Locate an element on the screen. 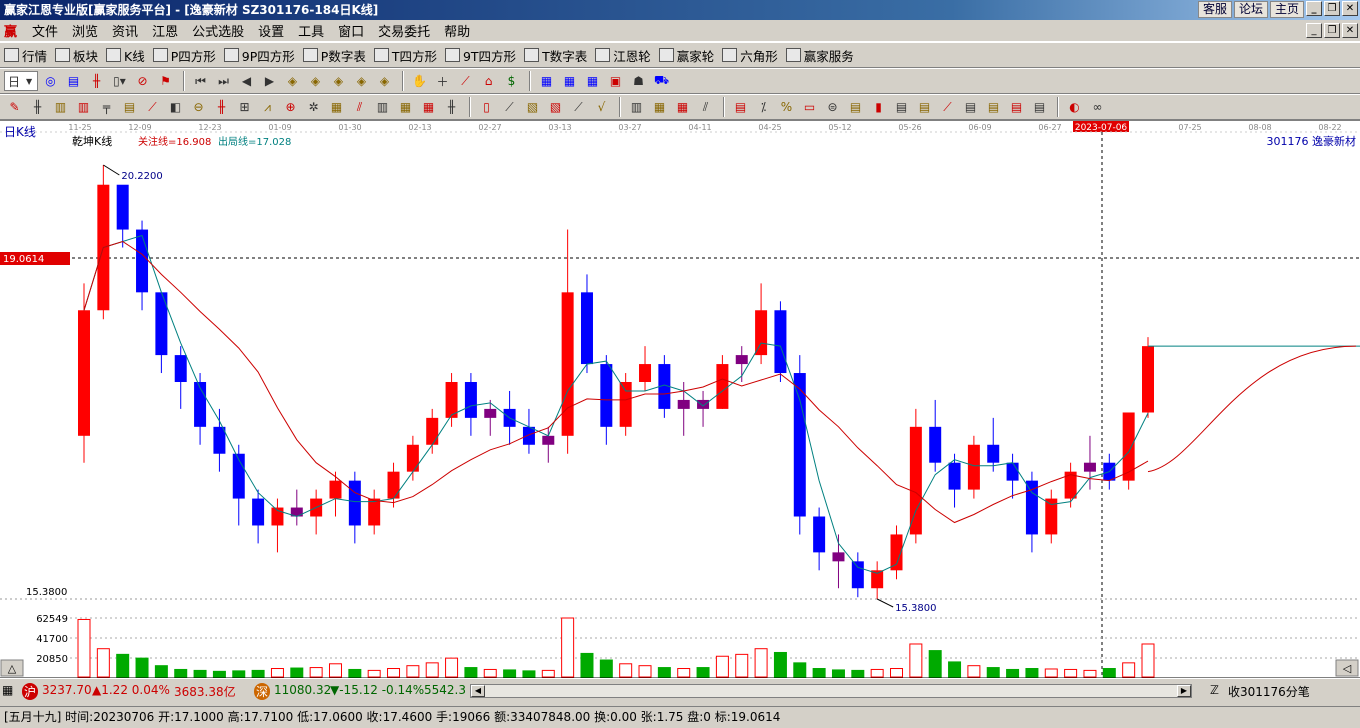 This screenshot has width=1360, height=728. draw-tool-19-icon: ╫ is located at coordinates (451, 107).